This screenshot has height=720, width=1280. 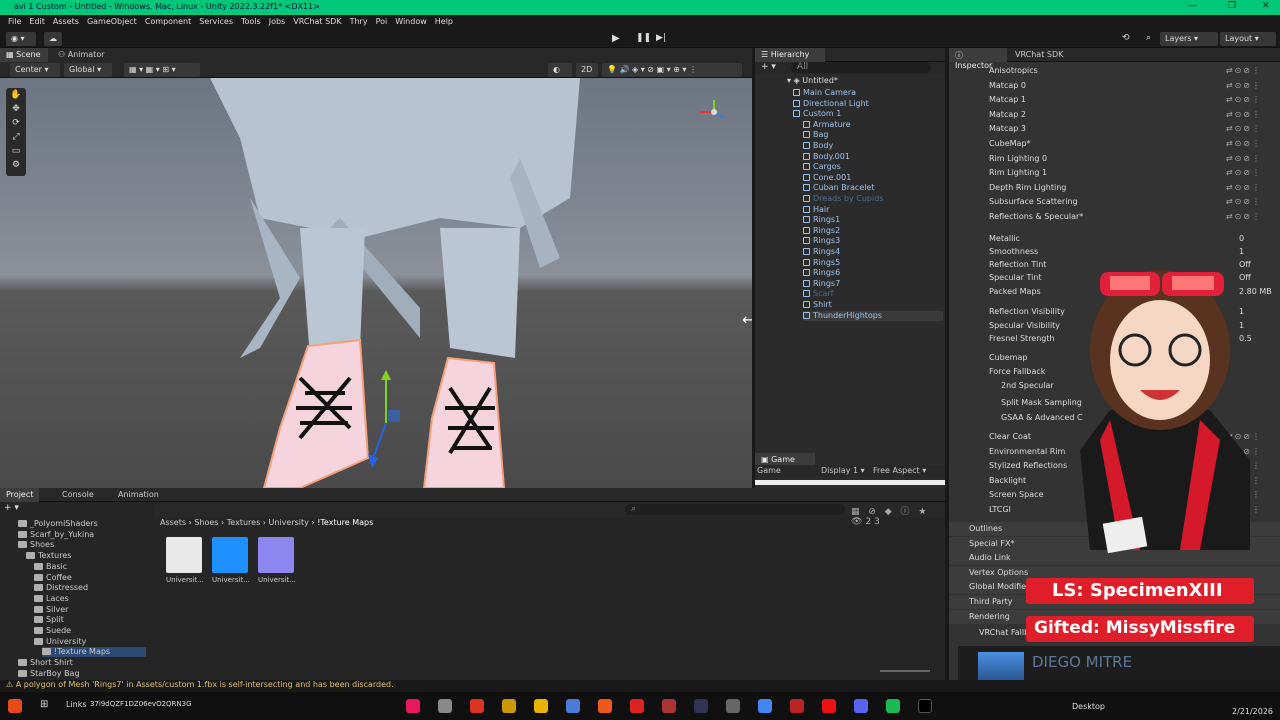 I want to click on start-icon, so click(x=15, y=706).